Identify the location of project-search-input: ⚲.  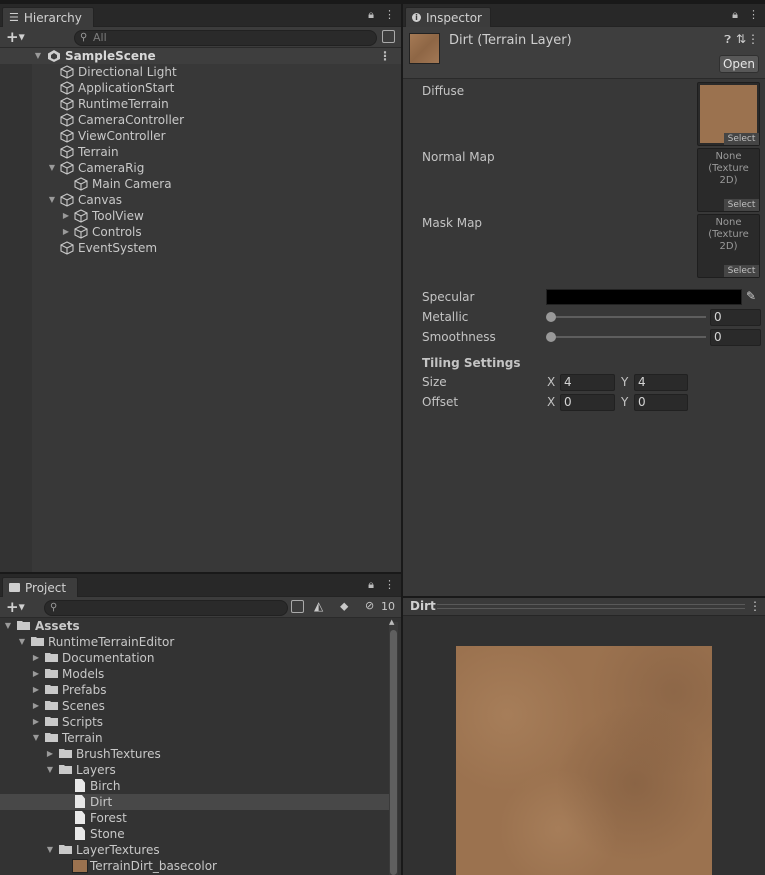
(166, 608).